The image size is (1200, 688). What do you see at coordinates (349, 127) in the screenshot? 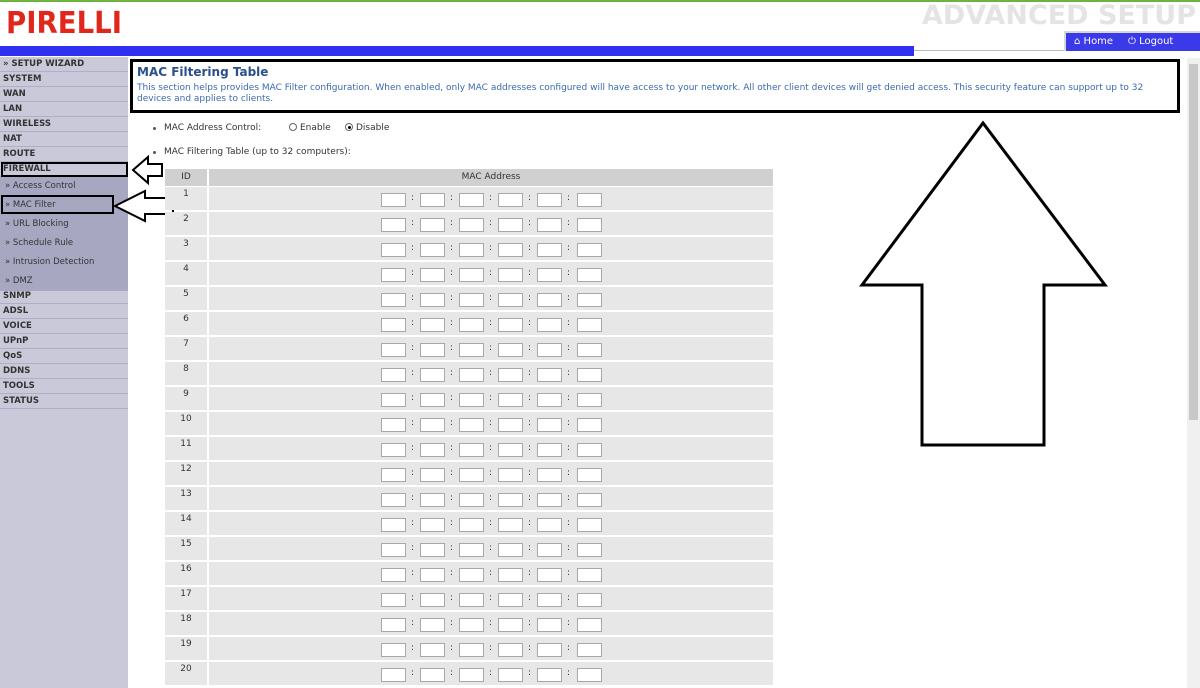
I see `disable-radio` at bounding box center [349, 127].